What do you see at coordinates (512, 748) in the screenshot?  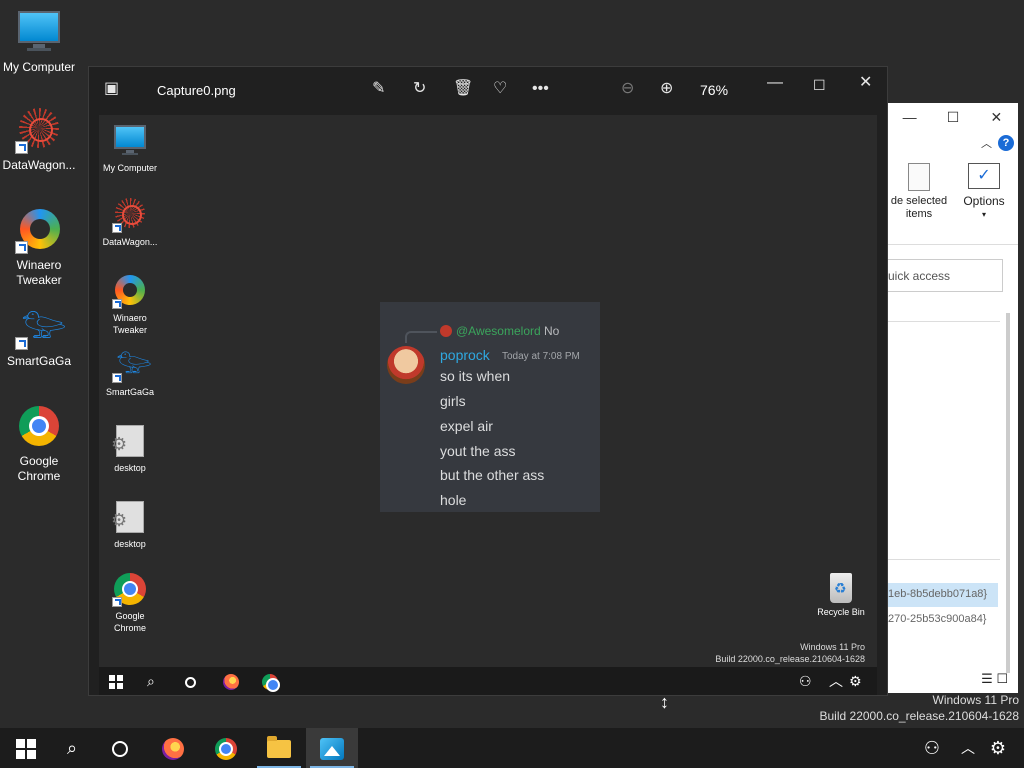 I see `taskbar: ⌕ ⚇ ︿ ⚙` at bounding box center [512, 748].